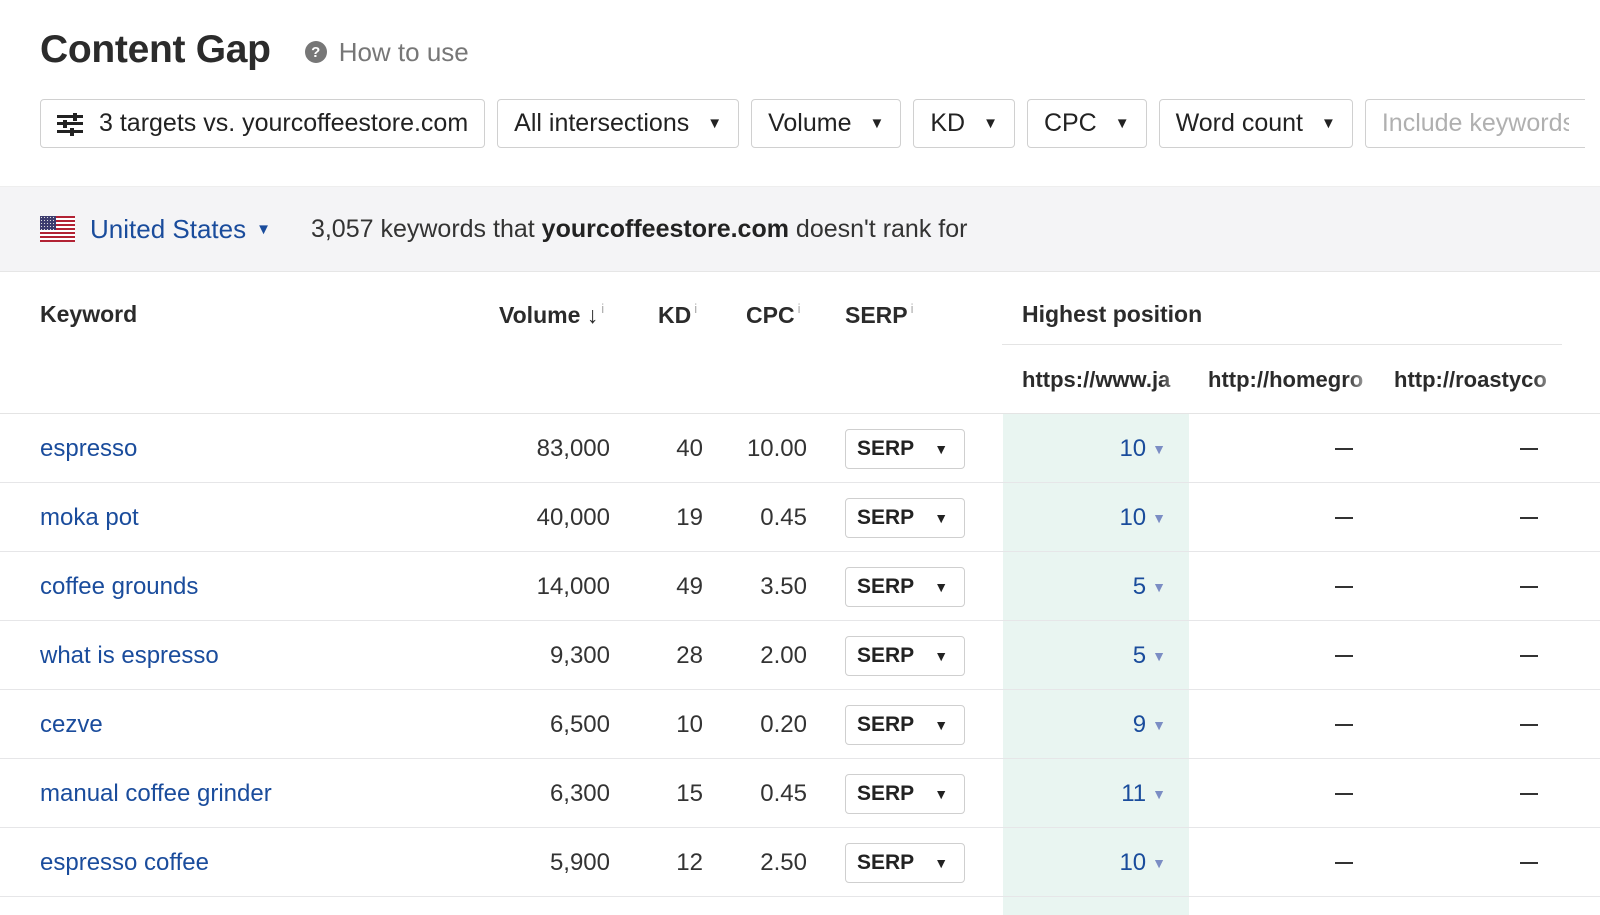 Image resolution: width=1600 pixels, height=915 pixels. What do you see at coordinates (783, 586) in the screenshot?
I see `cpc-value: 3.50` at bounding box center [783, 586].